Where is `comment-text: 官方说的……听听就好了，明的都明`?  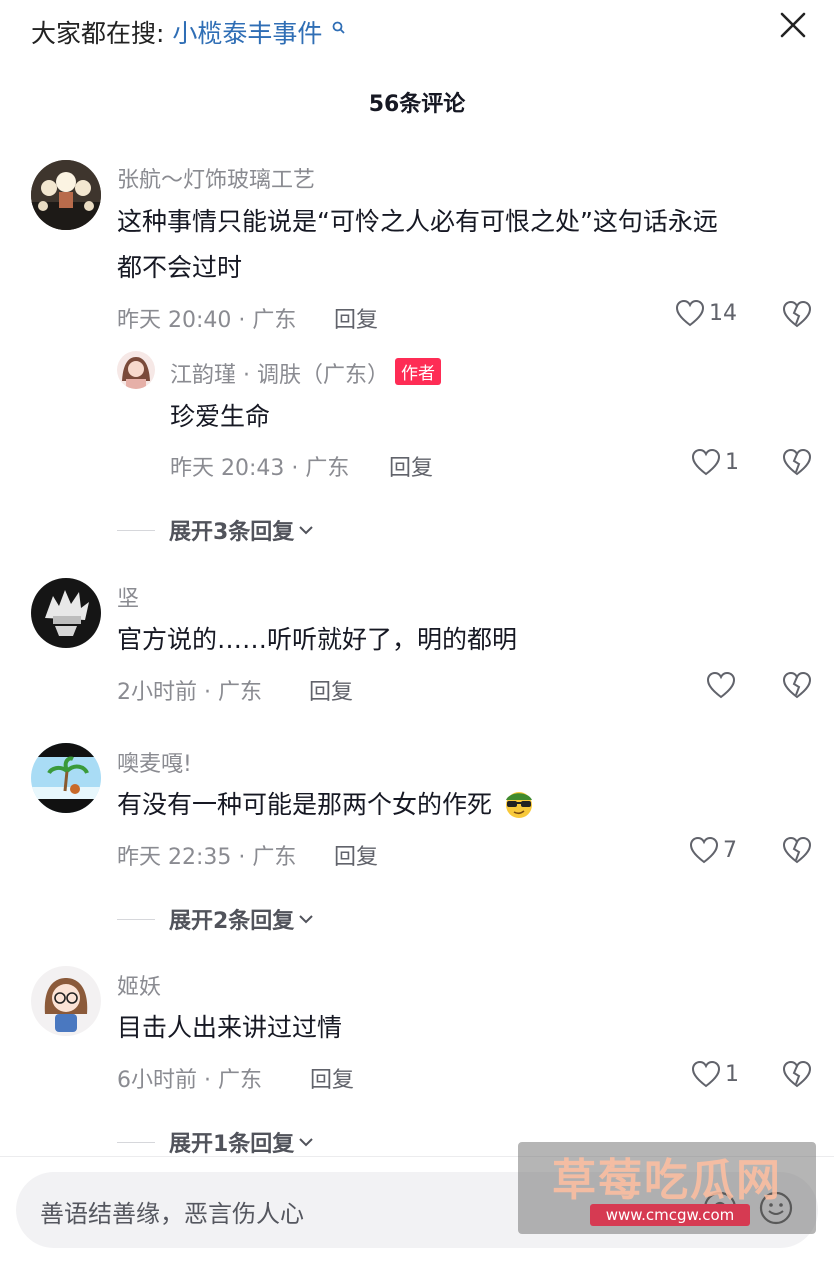 comment-text: 官方说的……听听就好了，明的都明 is located at coordinates (317, 639).